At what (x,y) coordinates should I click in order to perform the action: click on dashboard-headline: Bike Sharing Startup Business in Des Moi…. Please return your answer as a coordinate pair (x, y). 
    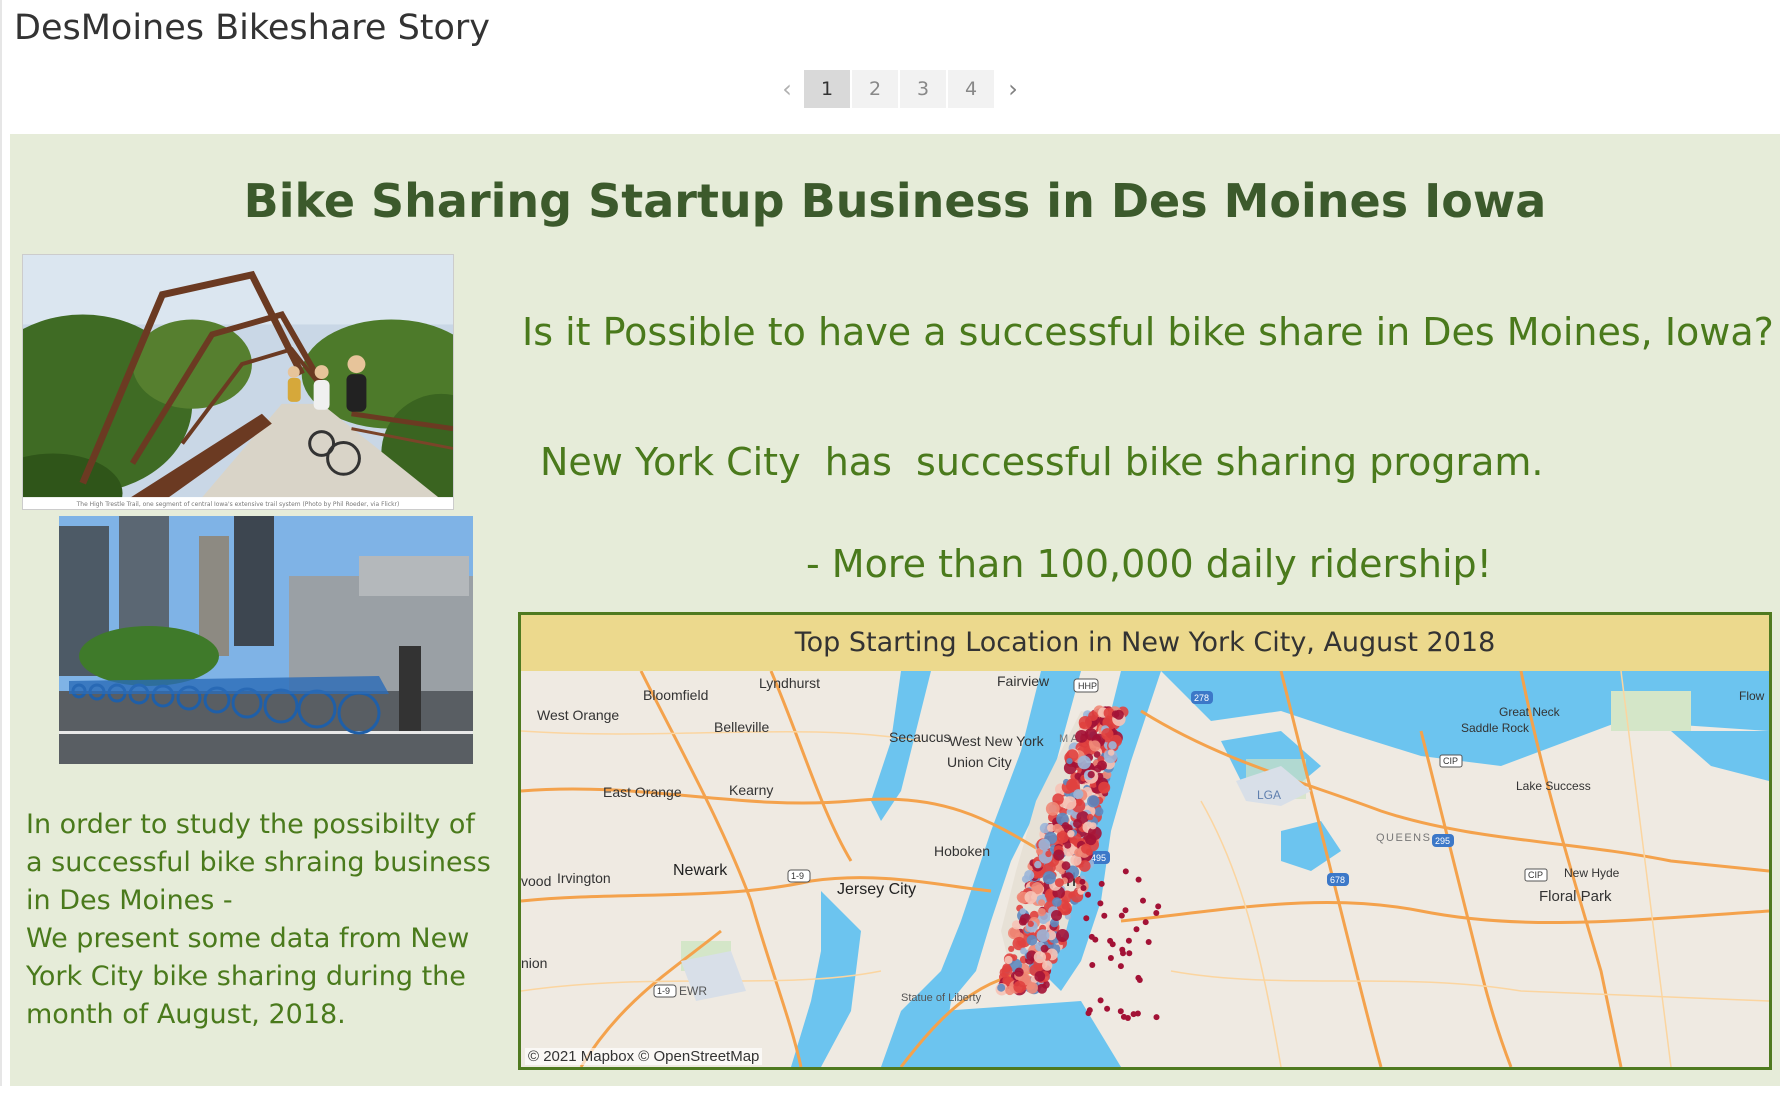
    Looking at the image, I should click on (895, 201).